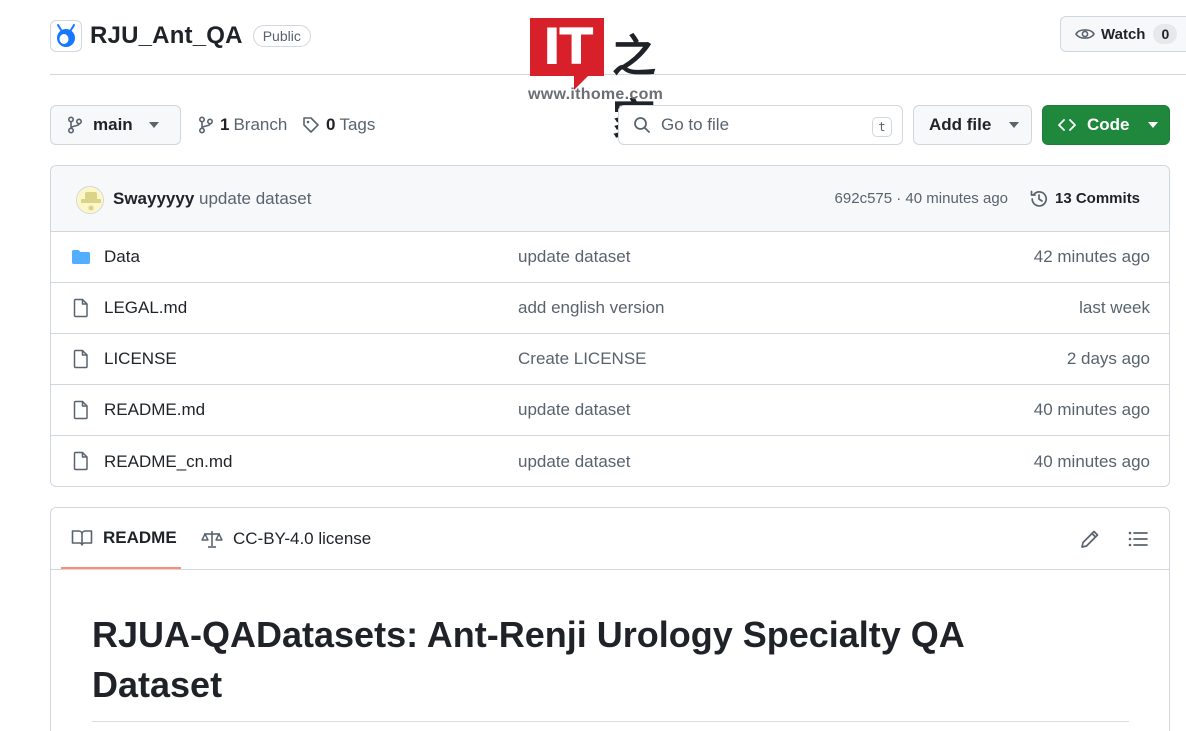 The image size is (1186, 731). Describe the element at coordinates (1114, 307) in the screenshot. I see `file-age: last week` at that location.